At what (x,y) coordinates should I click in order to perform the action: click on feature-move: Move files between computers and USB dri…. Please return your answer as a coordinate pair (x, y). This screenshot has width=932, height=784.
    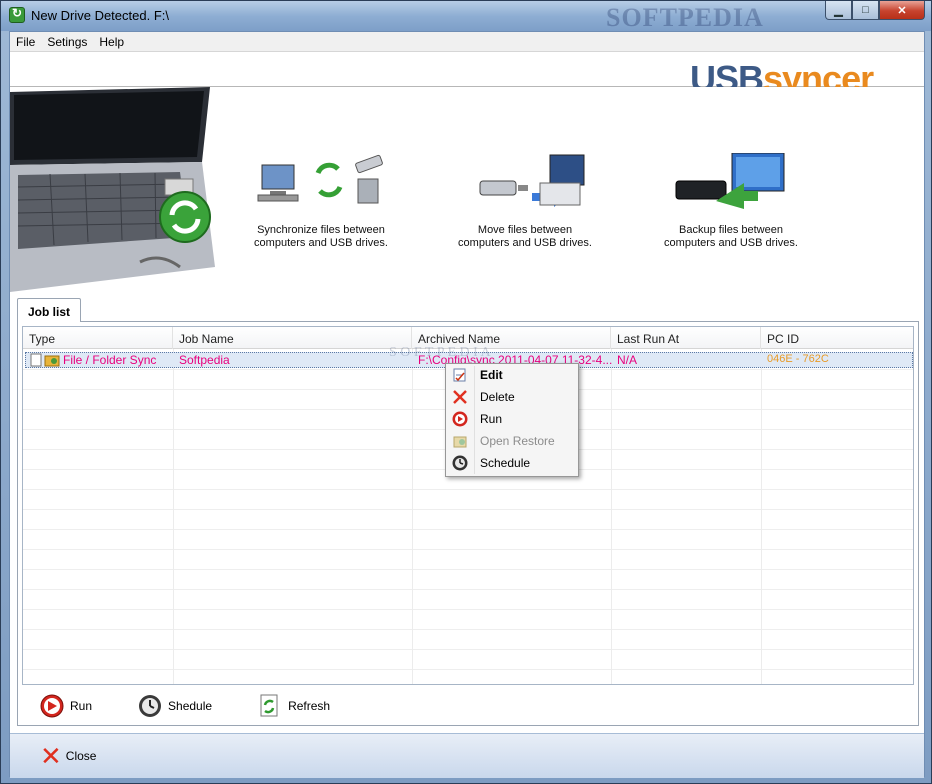
    Looking at the image, I should click on (525, 201).